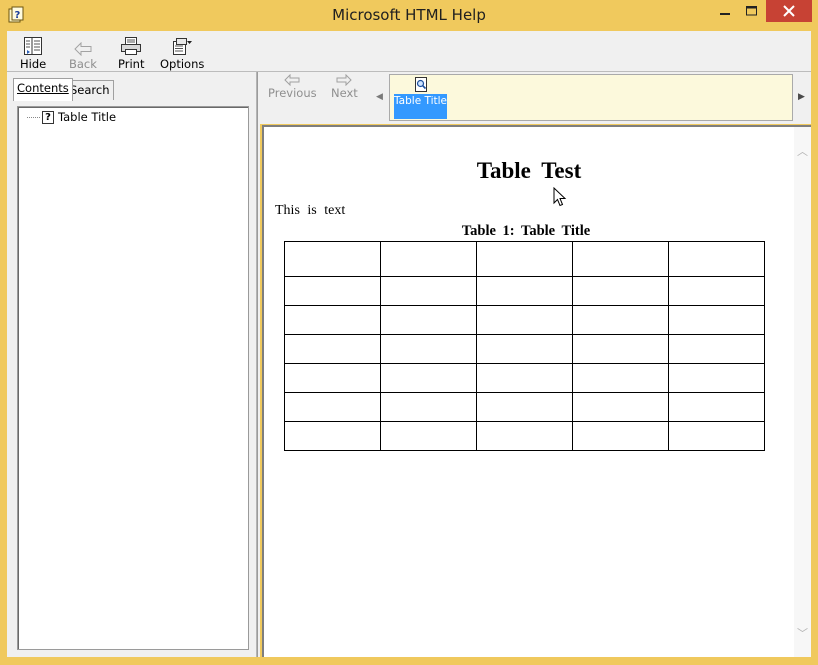 This screenshot has width=818, height=665. I want to click on hide-label: Hide, so click(33, 64).